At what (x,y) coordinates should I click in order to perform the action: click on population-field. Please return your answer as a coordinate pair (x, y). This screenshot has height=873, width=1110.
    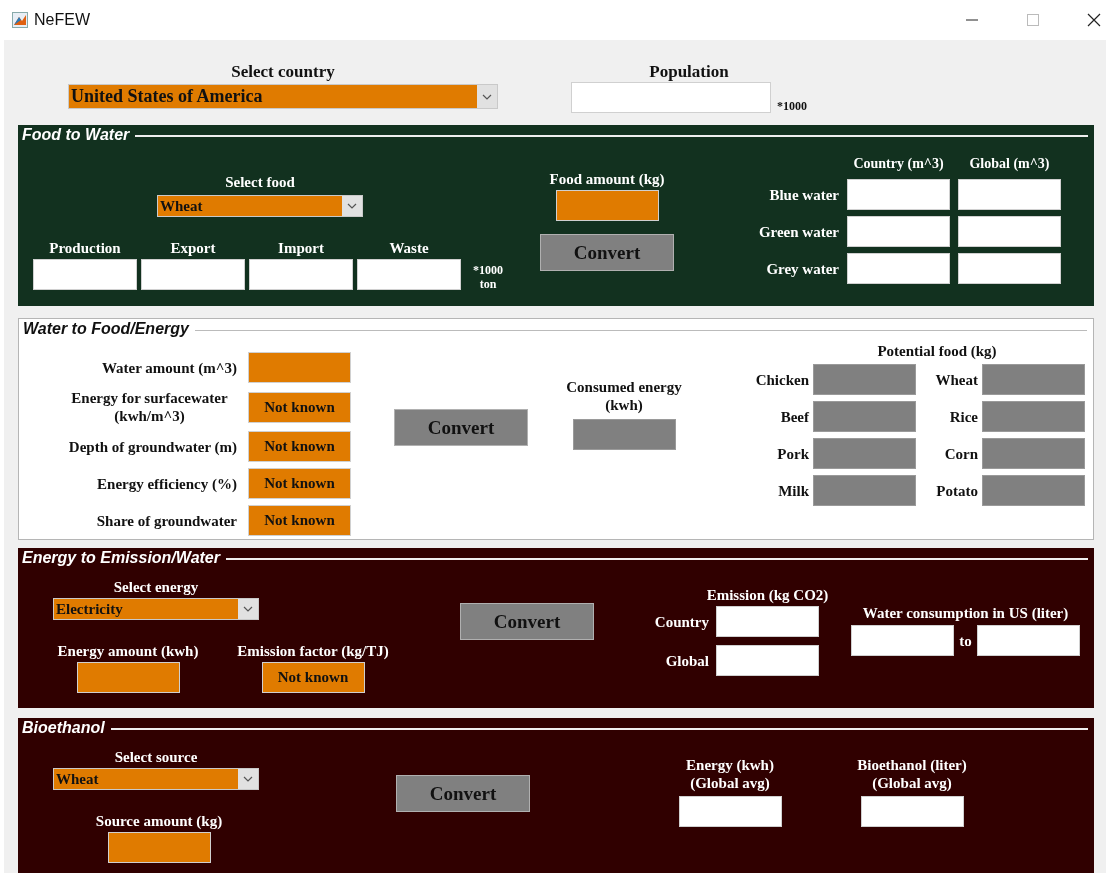
    Looking at the image, I should click on (671, 97).